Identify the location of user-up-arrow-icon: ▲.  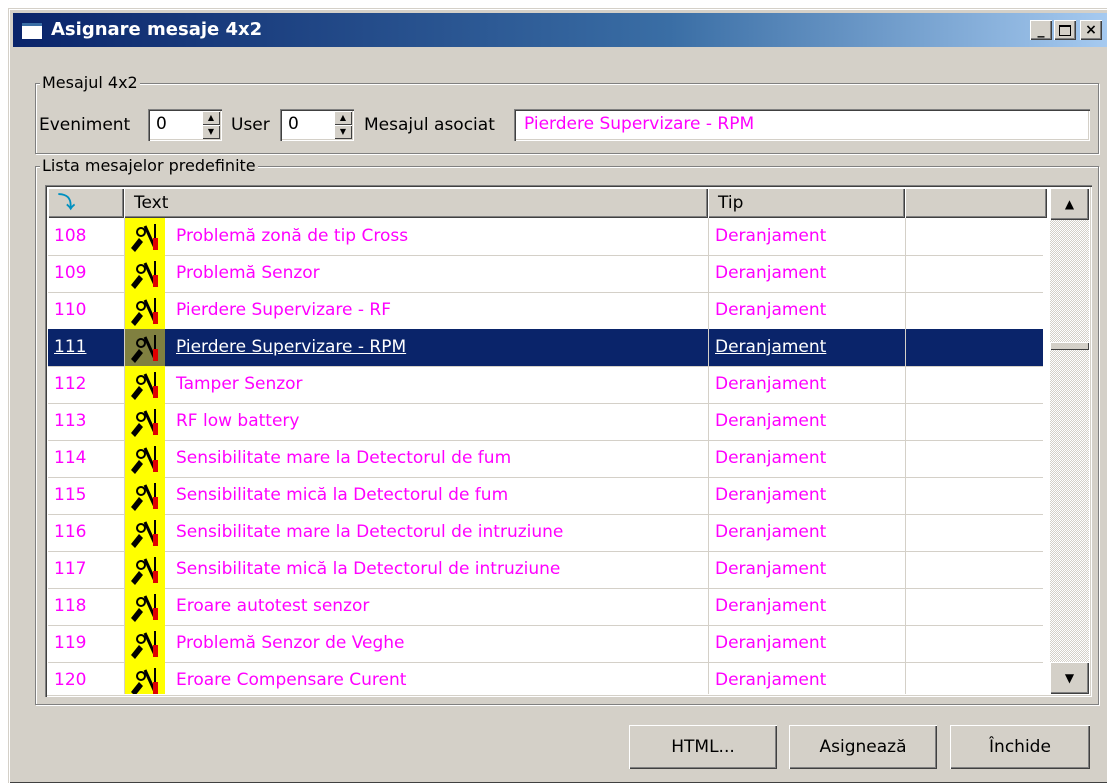
(343, 118).